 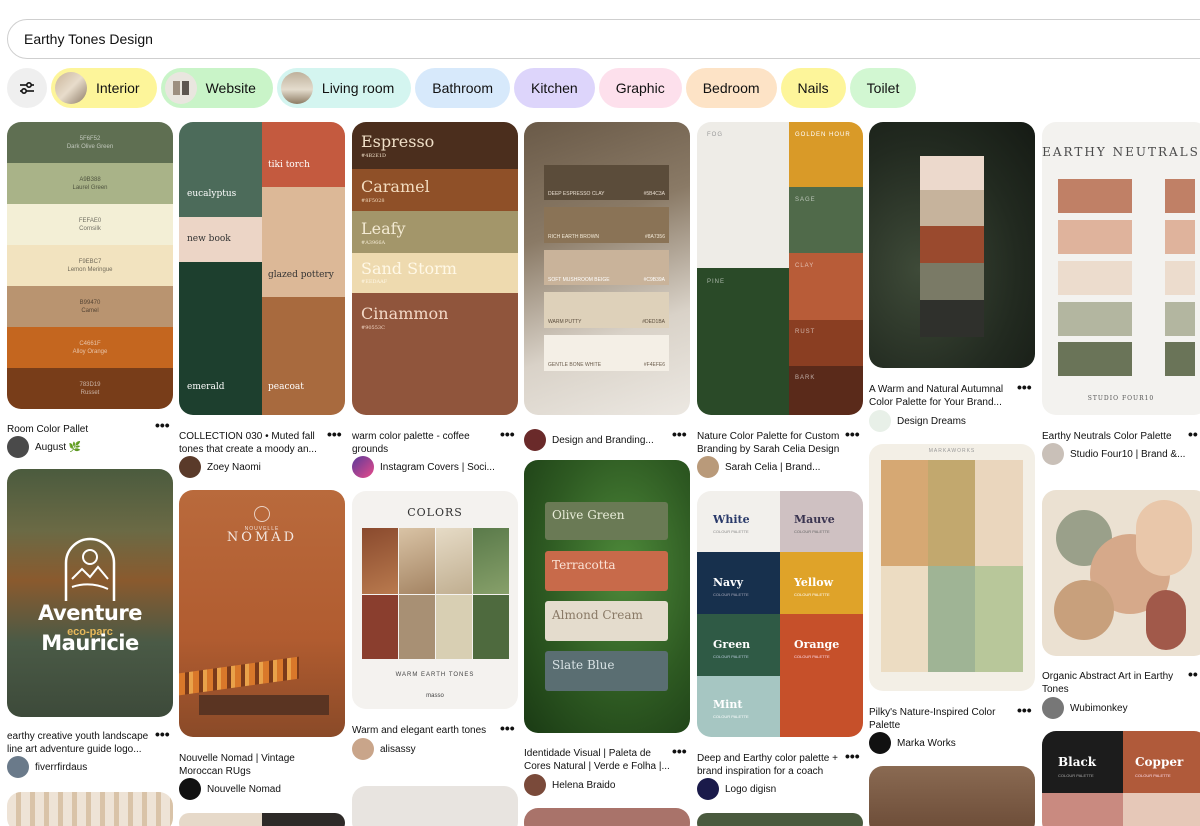 What do you see at coordinates (912, 743) in the screenshot?
I see `pin-author: Marka Works` at bounding box center [912, 743].